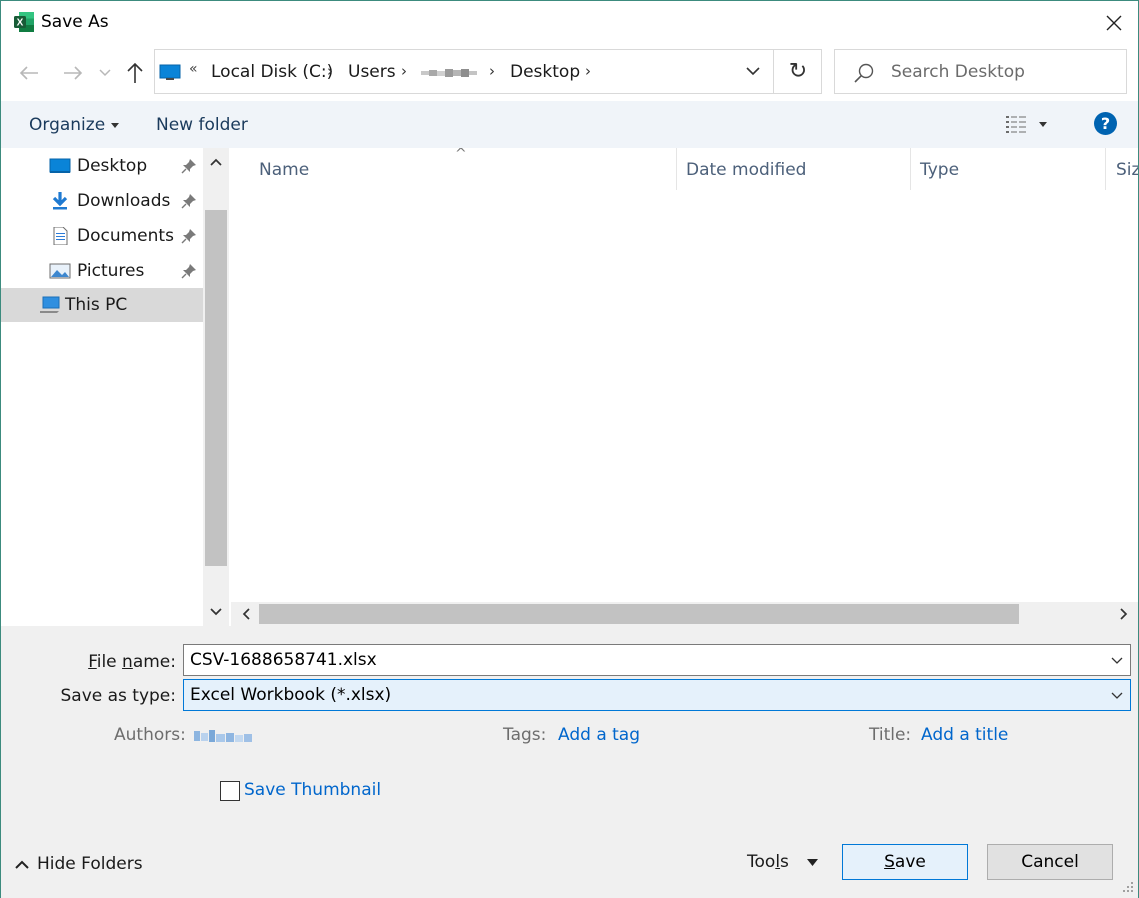 Image resolution: width=1139 pixels, height=898 pixels. I want to click on refresh-button: ↻, so click(798, 71).